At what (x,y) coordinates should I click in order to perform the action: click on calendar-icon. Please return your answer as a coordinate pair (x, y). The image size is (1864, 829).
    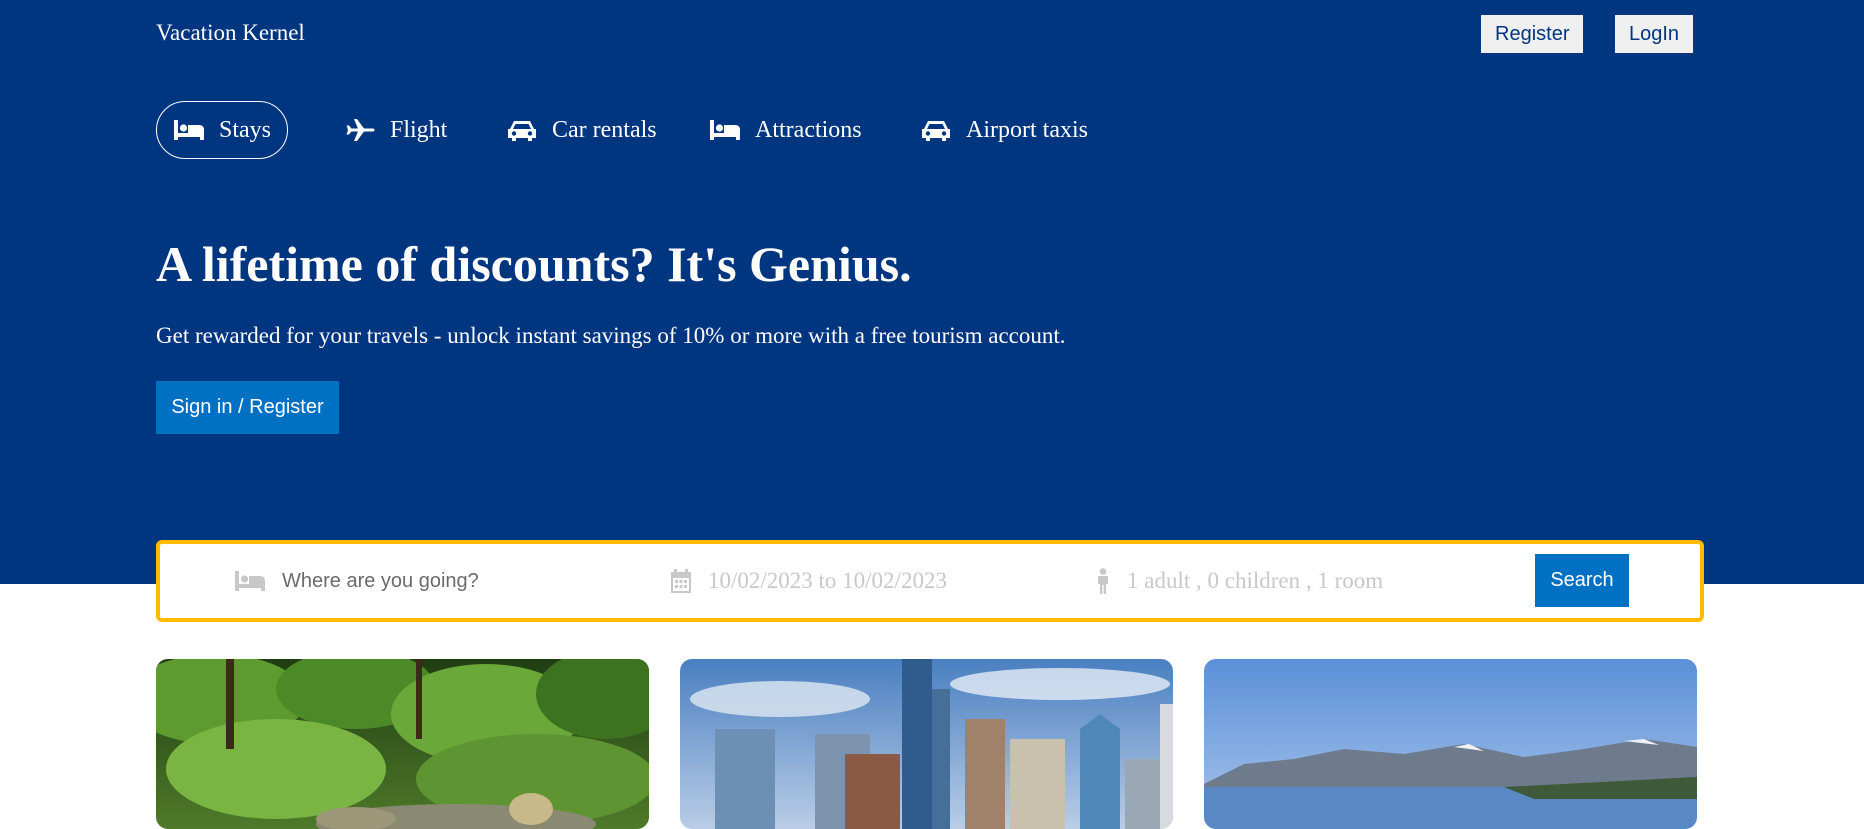
    Looking at the image, I should click on (681, 581).